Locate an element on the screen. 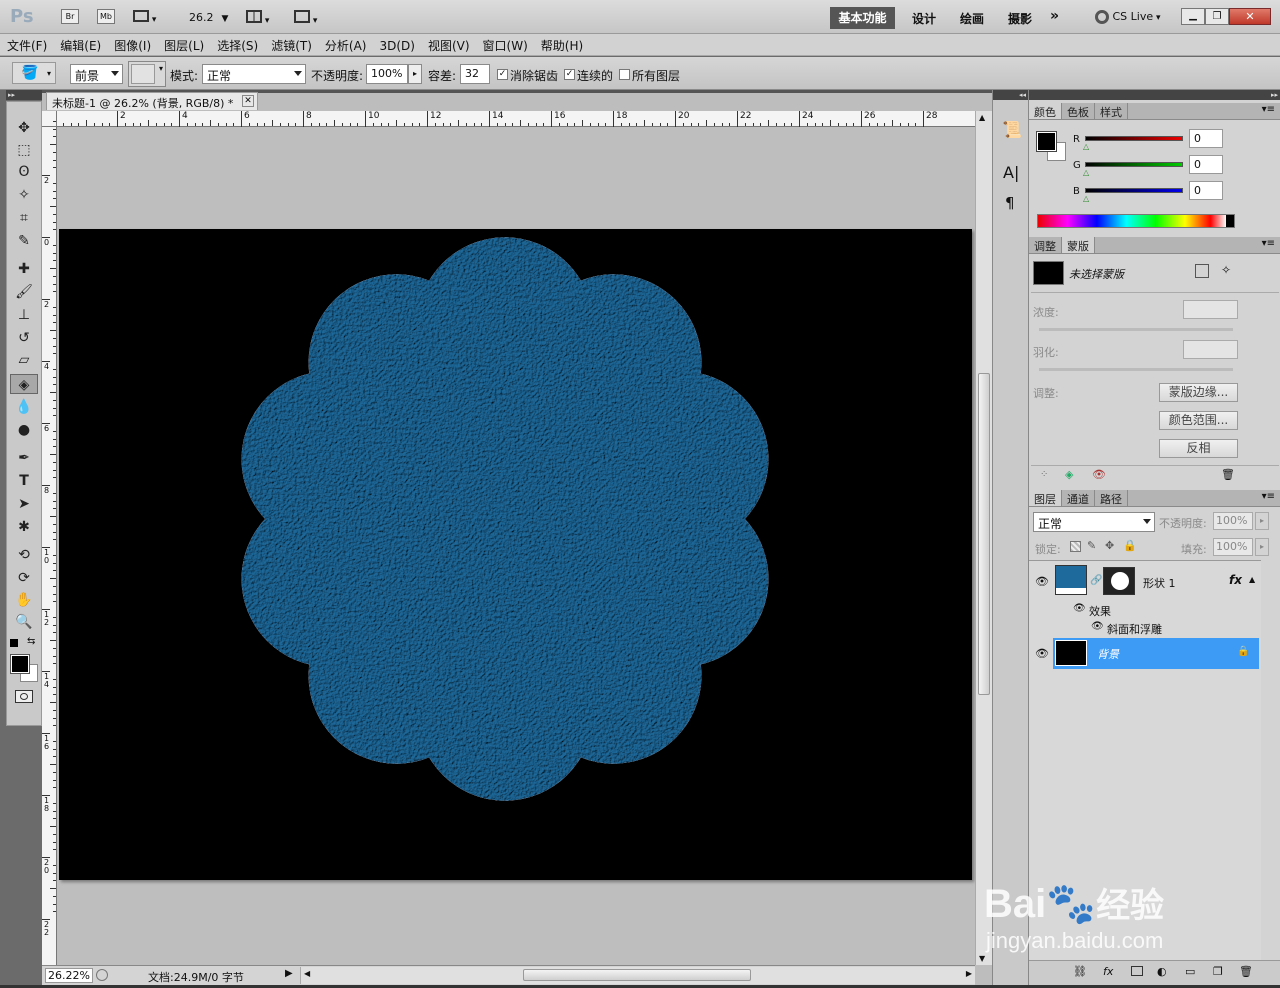  color-spectrum-bar is located at coordinates (1136, 221).